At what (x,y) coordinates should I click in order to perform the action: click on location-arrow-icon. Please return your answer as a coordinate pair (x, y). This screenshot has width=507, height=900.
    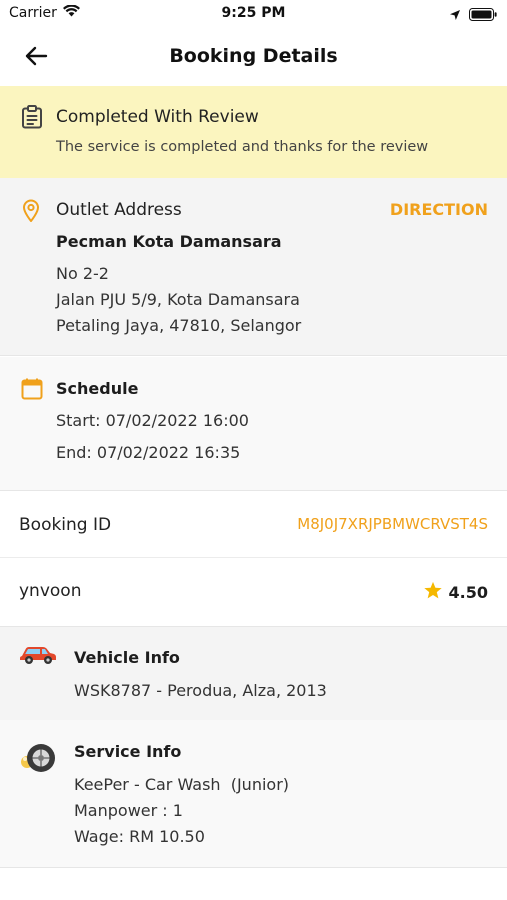
    Looking at the image, I should click on (455, 15).